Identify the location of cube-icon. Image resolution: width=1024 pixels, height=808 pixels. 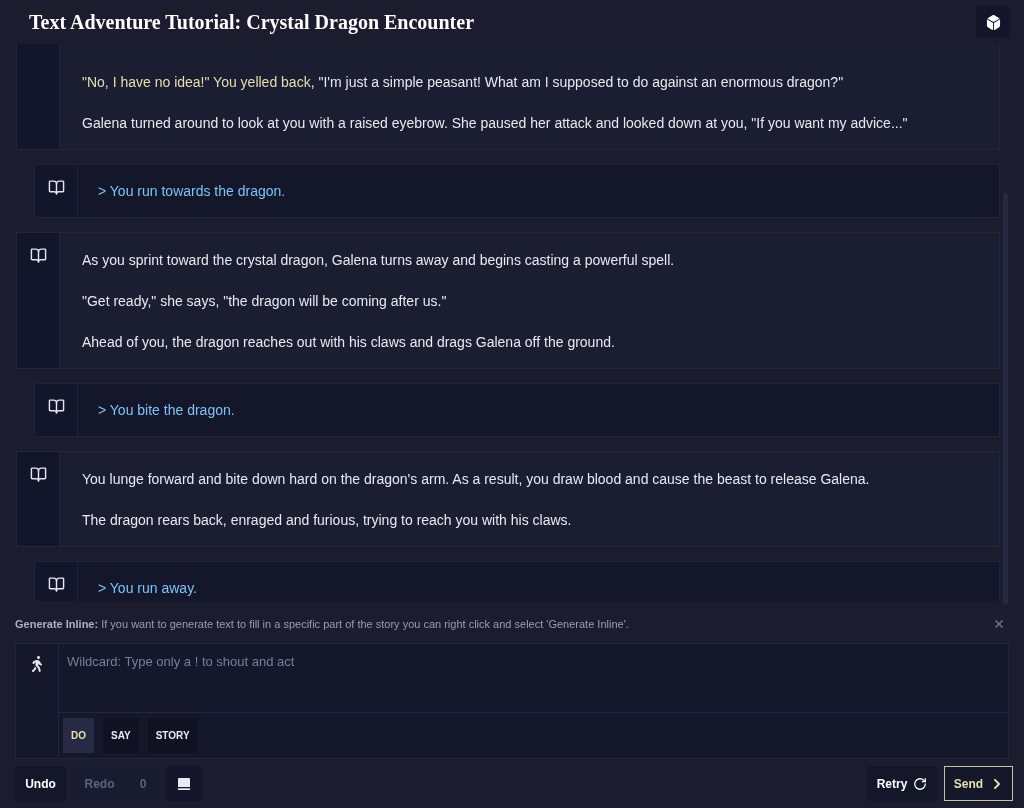
(993, 22).